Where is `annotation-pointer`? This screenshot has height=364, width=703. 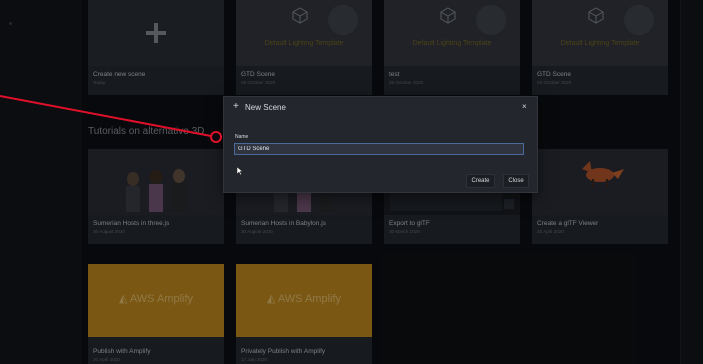
annotation-pointer is located at coordinates (111, 119).